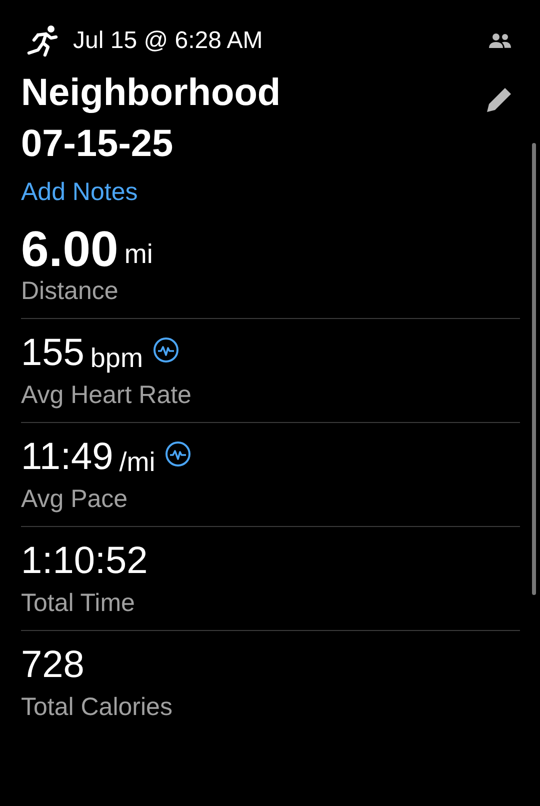 The width and height of the screenshot is (540, 806). I want to click on add-notes-link: Add Notes, so click(79, 192).